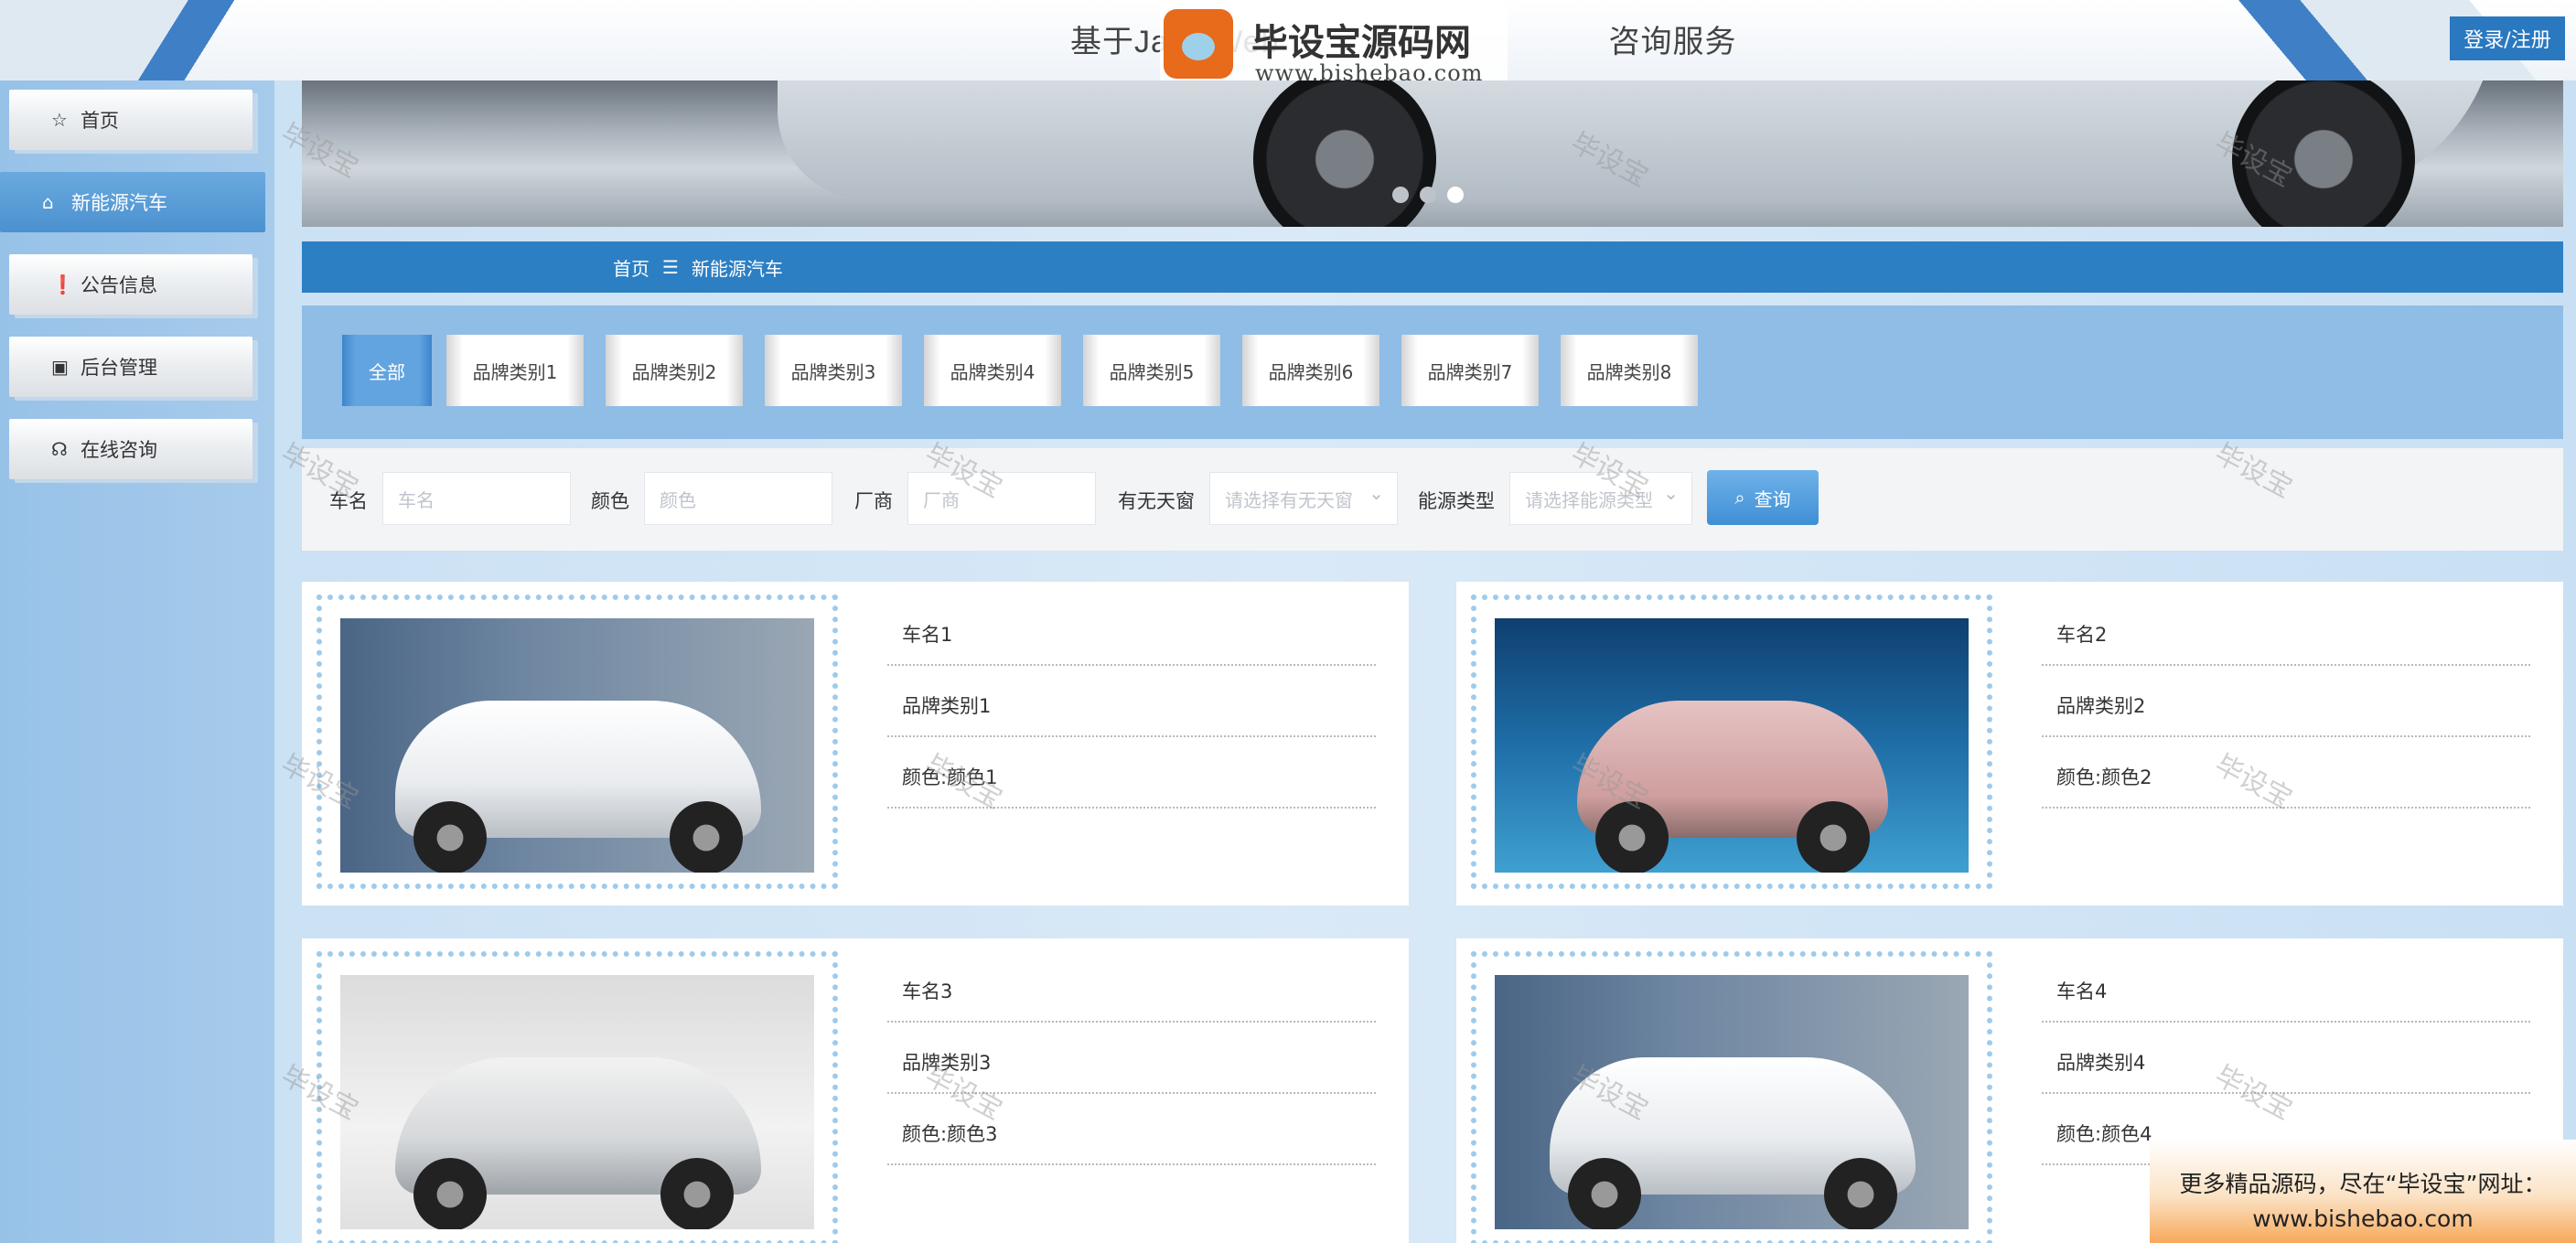  I want to click on headset-icon: ☊, so click(59, 449).